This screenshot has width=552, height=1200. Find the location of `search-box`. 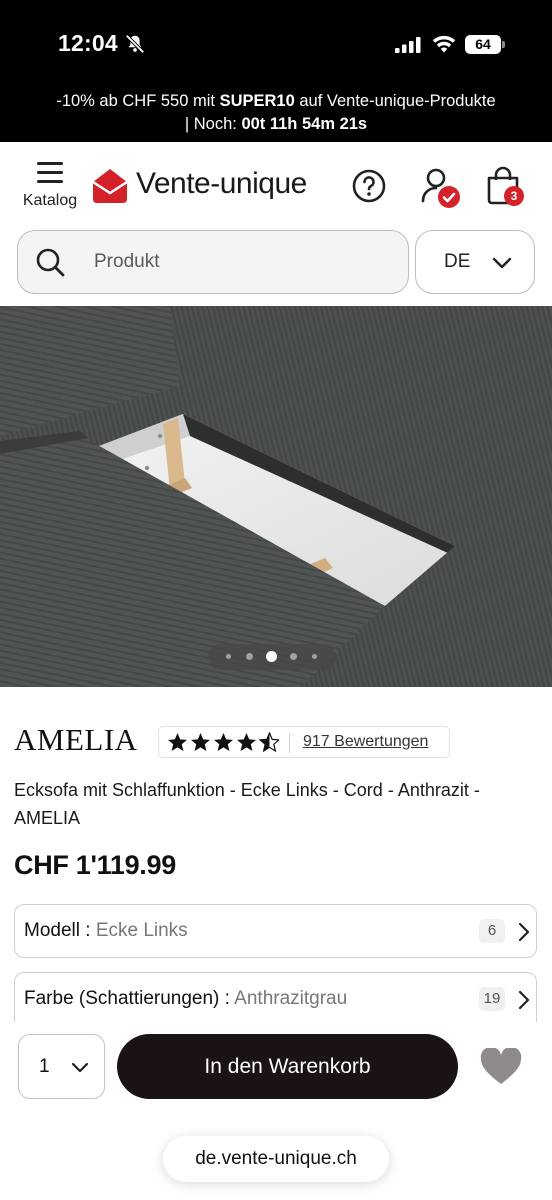

search-box is located at coordinates (213, 262).